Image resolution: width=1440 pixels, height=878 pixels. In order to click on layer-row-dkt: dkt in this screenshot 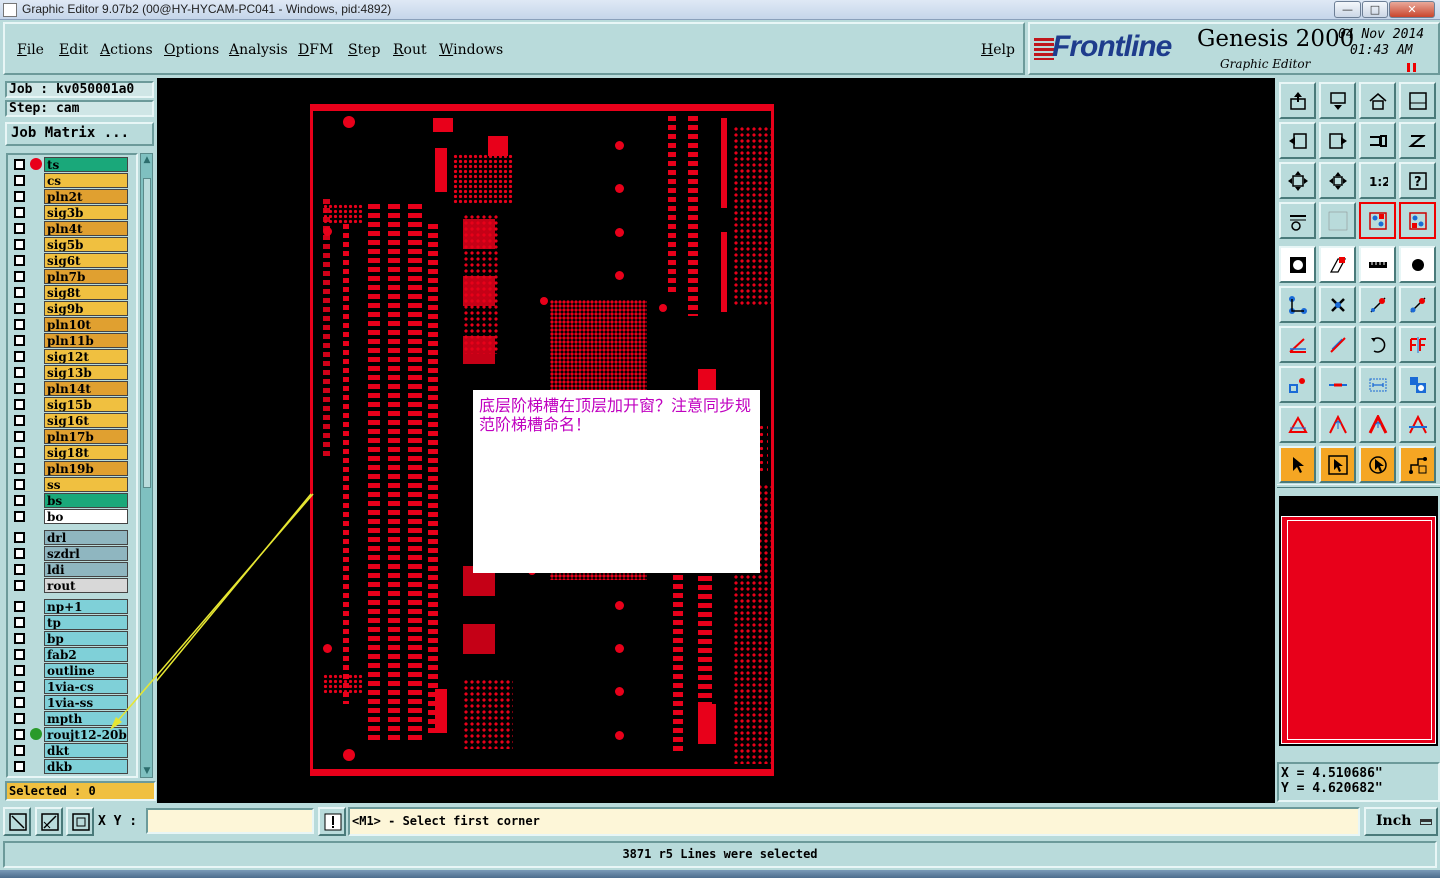, I will do `click(70, 750)`.